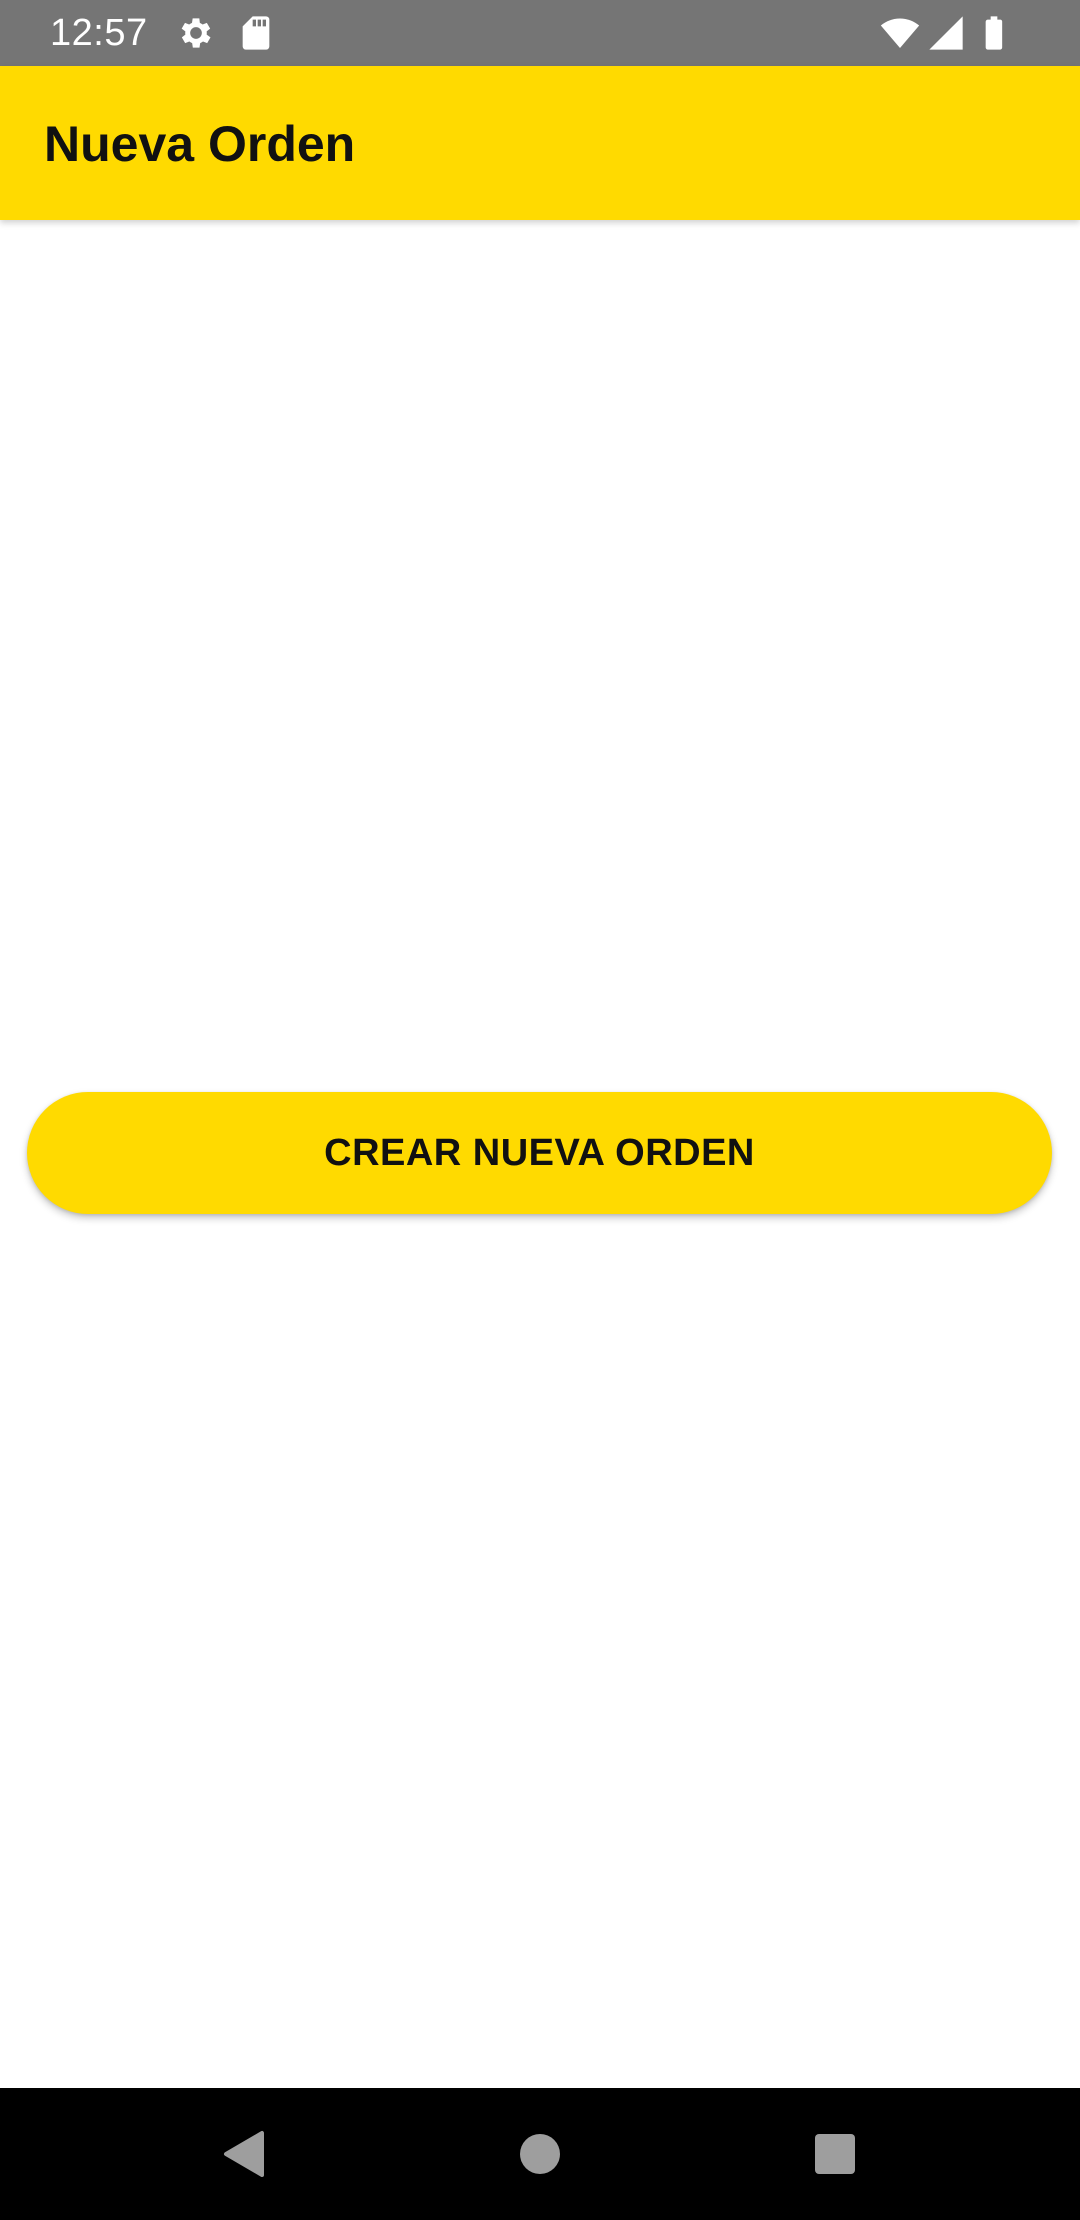 Image resolution: width=1080 pixels, height=2220 pixels. I want to click on navigation-bar, so click(540, 2154).